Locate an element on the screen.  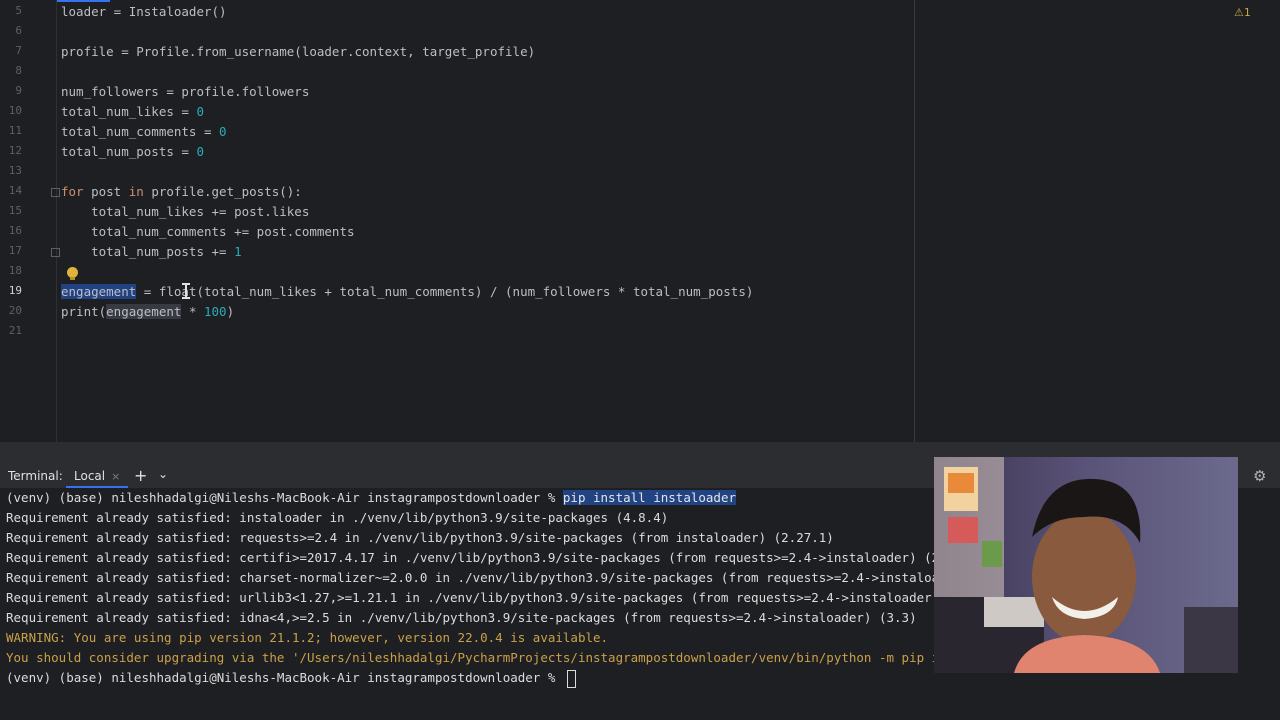
code-line: total_num_posts = 0 is located at coordinates (132, 152).